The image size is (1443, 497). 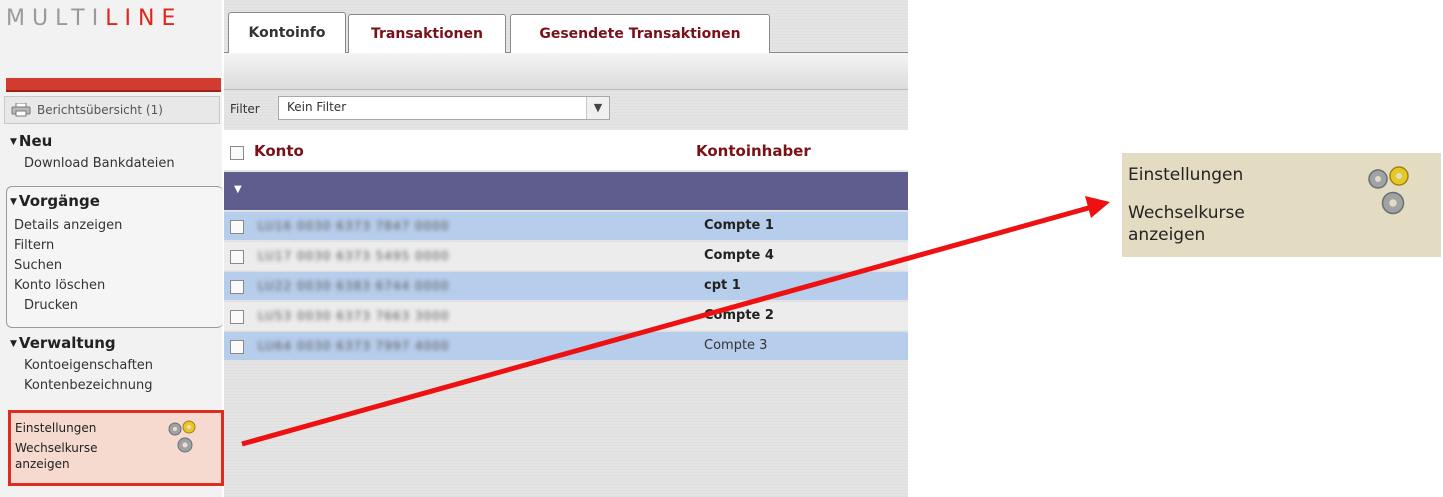 What do you see at coordinates (354, 316) in the screenshot?
I see `account-number: LU53 0030 6373 7663 3000` at bounding box center [354, 316].